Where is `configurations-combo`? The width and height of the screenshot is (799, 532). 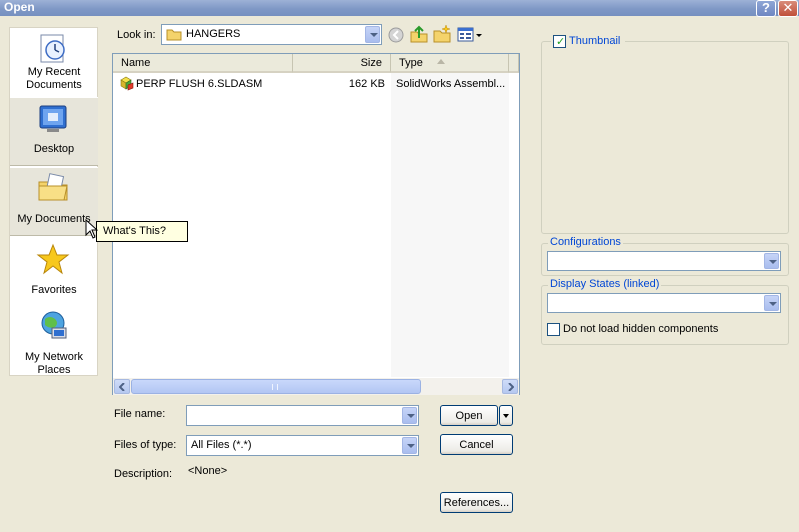 configurations-combo is located at coordinates (664, 261).